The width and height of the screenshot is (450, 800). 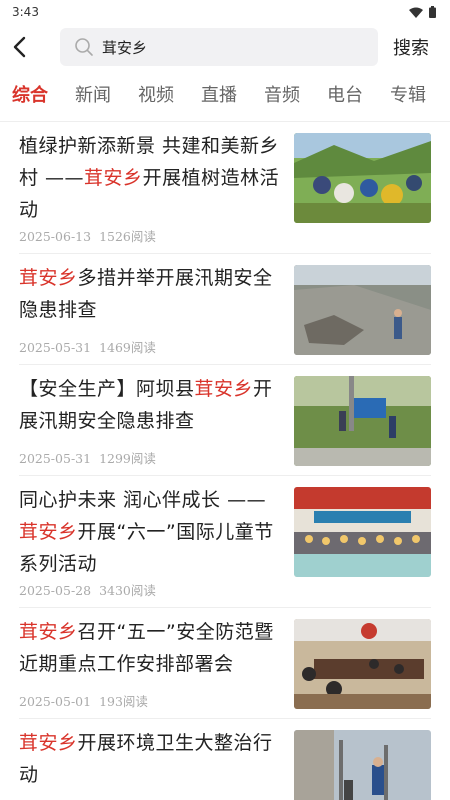 I want to click on read-count: 193阅读, so click(x=123, y=701).